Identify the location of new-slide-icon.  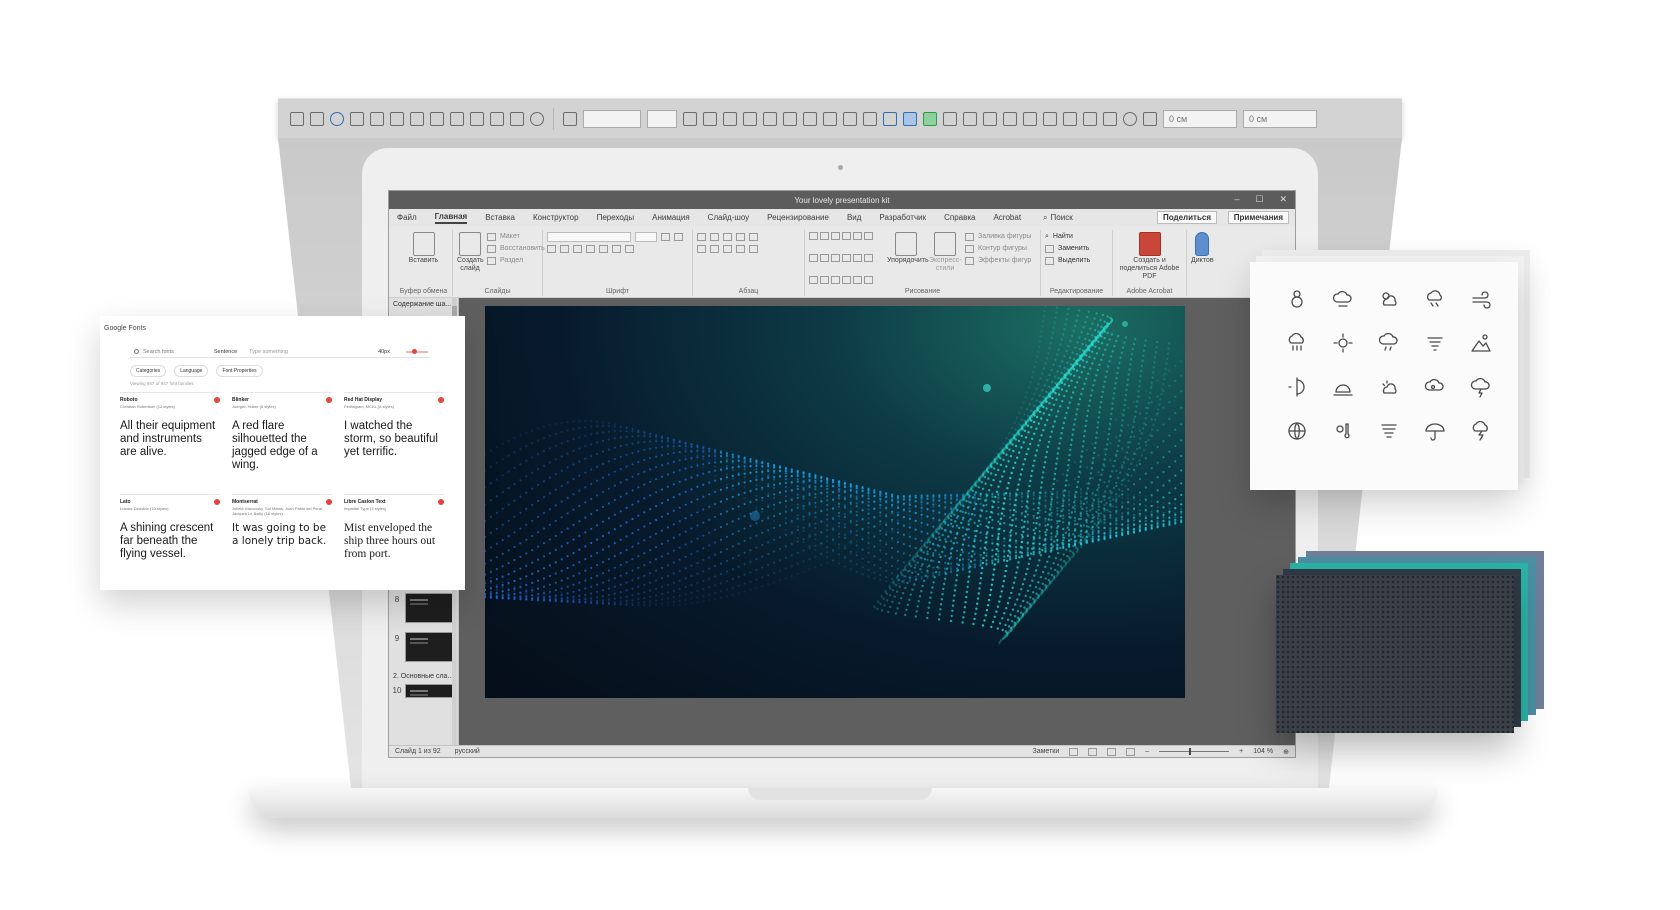
(470, 244).